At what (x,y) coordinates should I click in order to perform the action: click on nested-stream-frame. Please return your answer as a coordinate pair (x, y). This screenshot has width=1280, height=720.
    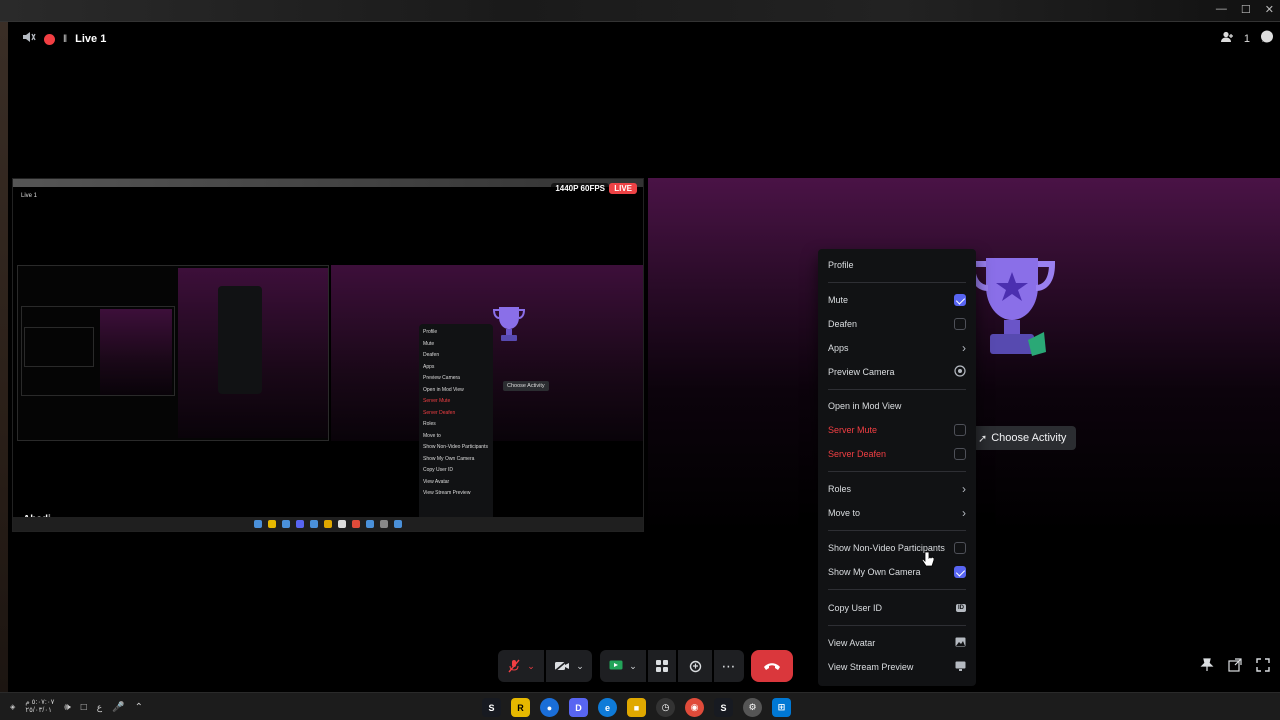
    Looking at the image, I should click on (173, 353).